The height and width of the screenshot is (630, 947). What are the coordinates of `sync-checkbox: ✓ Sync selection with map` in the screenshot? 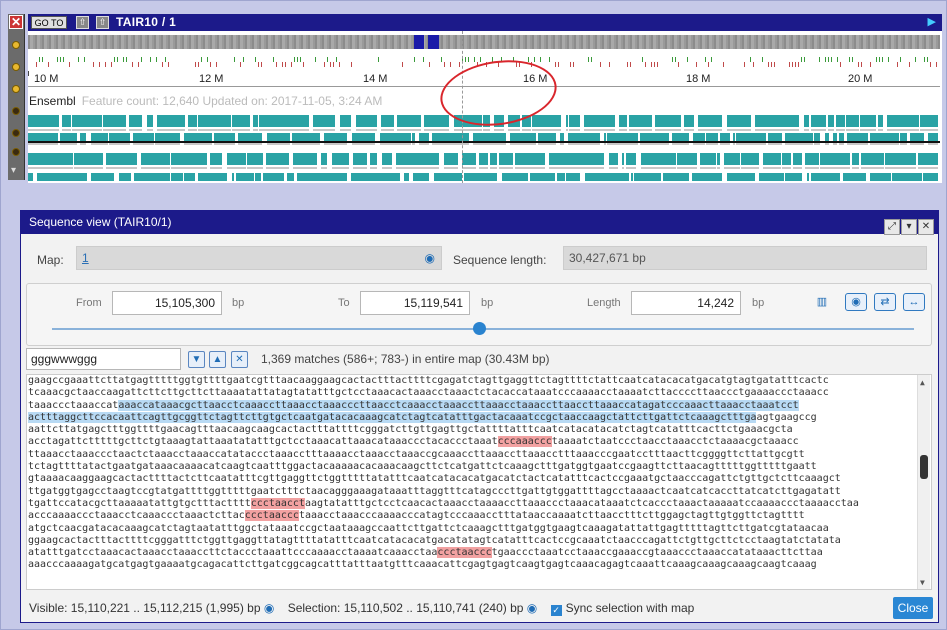 It's located at (622, 608).